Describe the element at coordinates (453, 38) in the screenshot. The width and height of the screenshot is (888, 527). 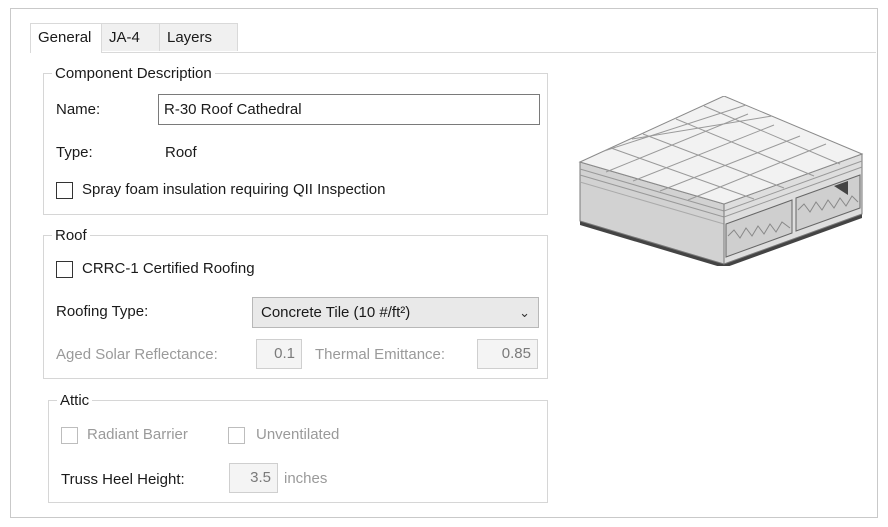
I see `tab-strip: General JA-4 Layers` at that location.